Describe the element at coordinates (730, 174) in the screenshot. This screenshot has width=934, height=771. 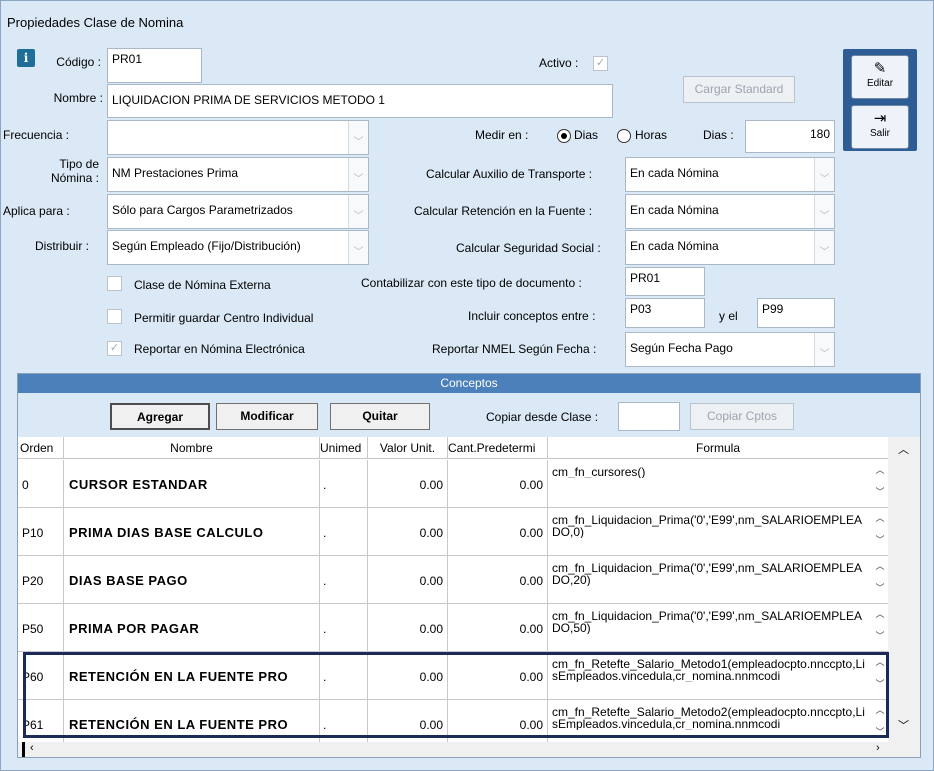
I see `auxilio-select: En cada Nómina ﹀` at that location.